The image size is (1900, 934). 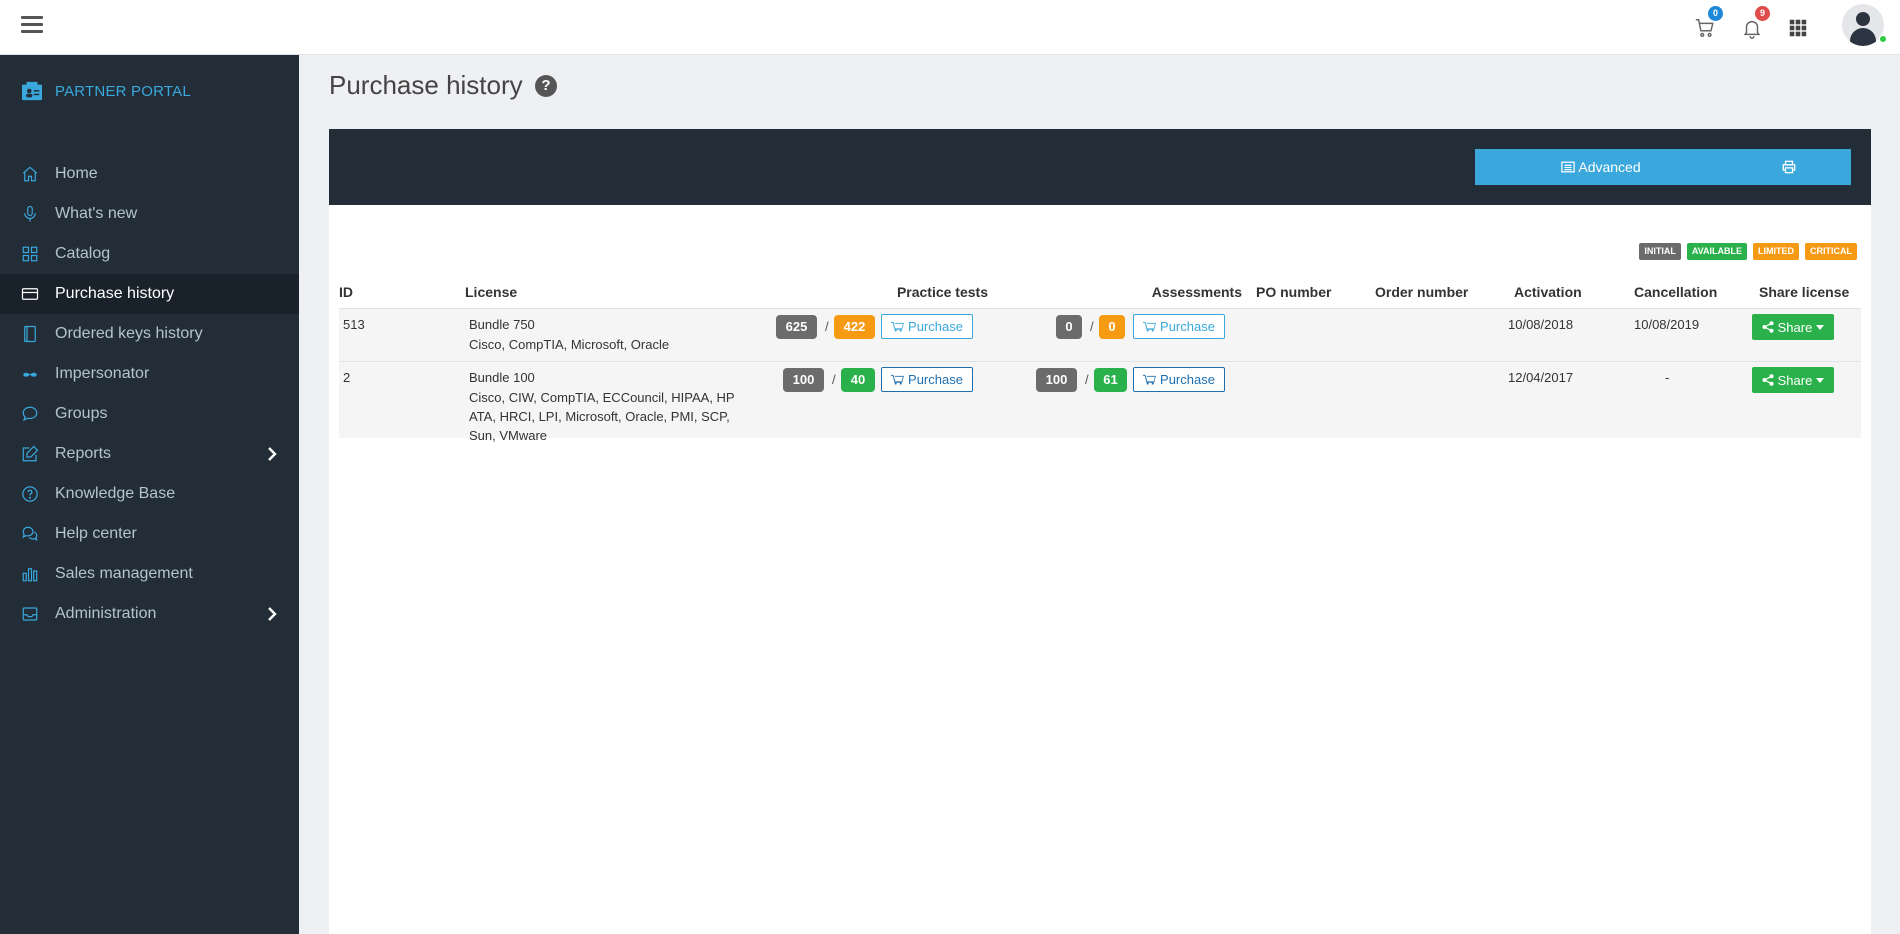 I want to click on sidebar-item-home: Home, so click(x=149, y=174).